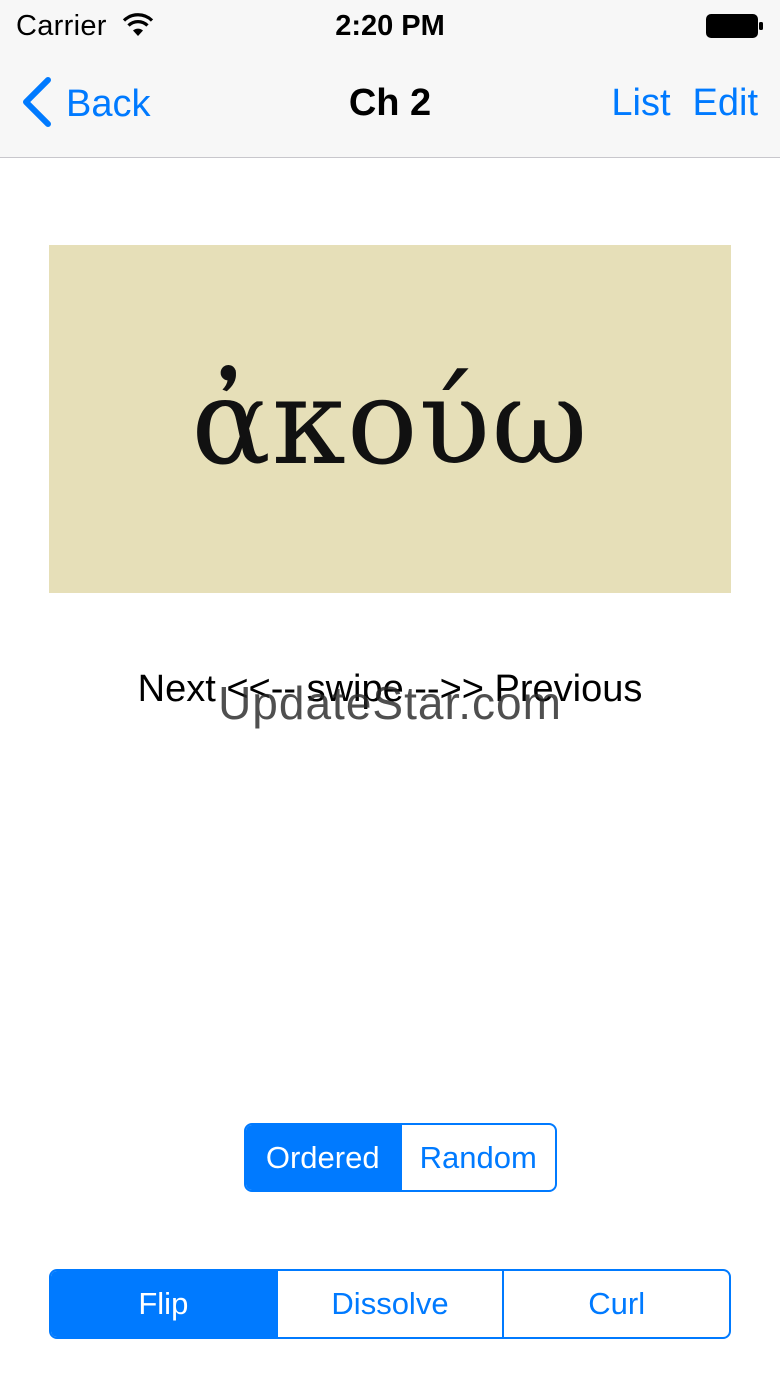 Image resolution: width=780 pixels, height=1387 pixels. I want to click on transition-segmented-control: Flip Dissolve Curl, so click(390, 1304).